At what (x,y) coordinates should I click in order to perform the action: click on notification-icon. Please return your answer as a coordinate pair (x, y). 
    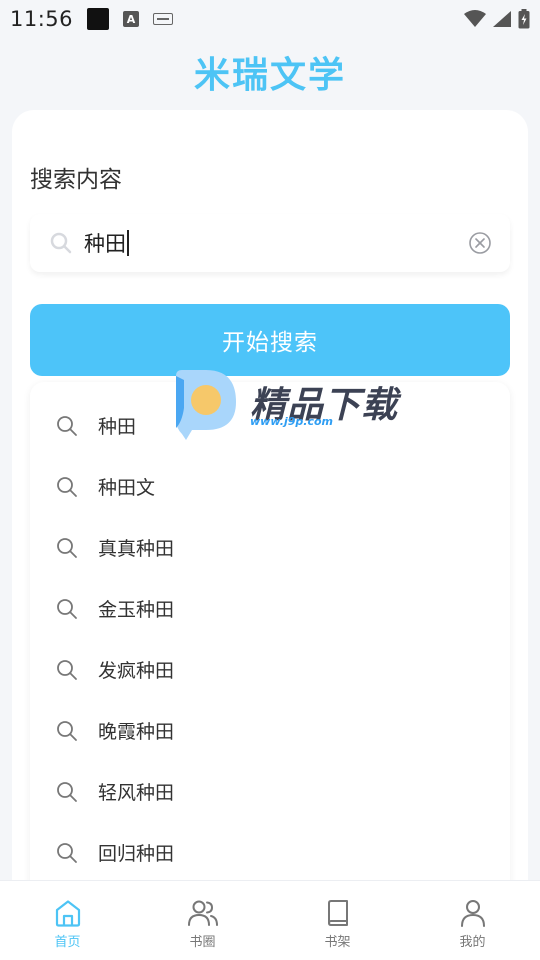
    Looking at the image, I should click on (98, 19).